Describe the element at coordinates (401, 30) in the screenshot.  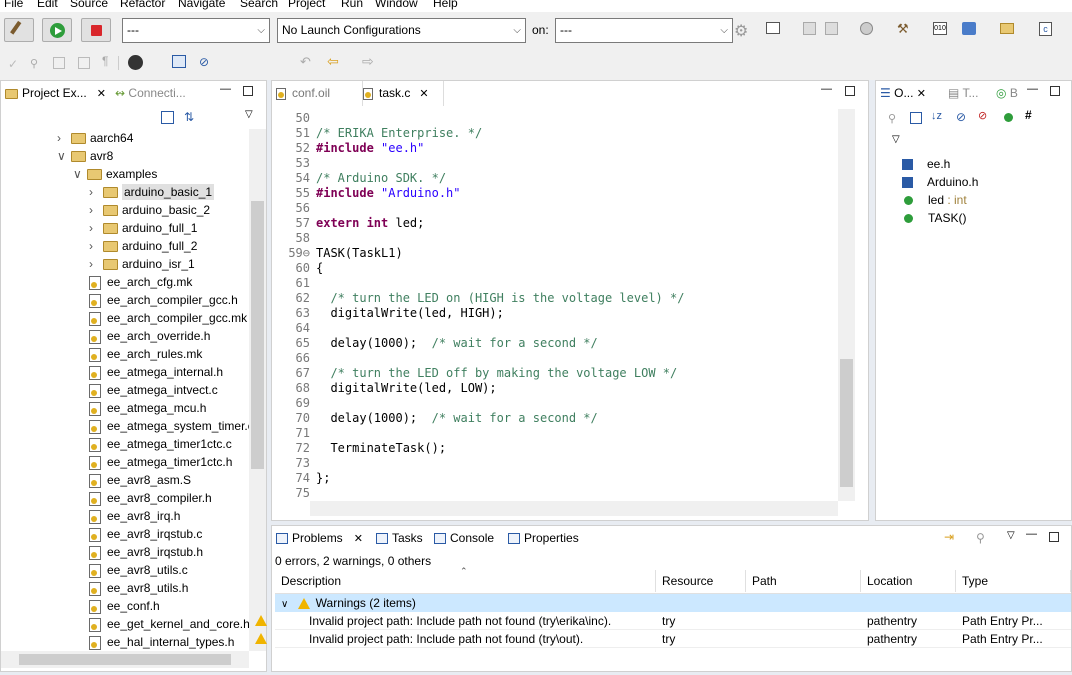
I see `launch-config-combo: No Launch Configurations ⌵` at that location.